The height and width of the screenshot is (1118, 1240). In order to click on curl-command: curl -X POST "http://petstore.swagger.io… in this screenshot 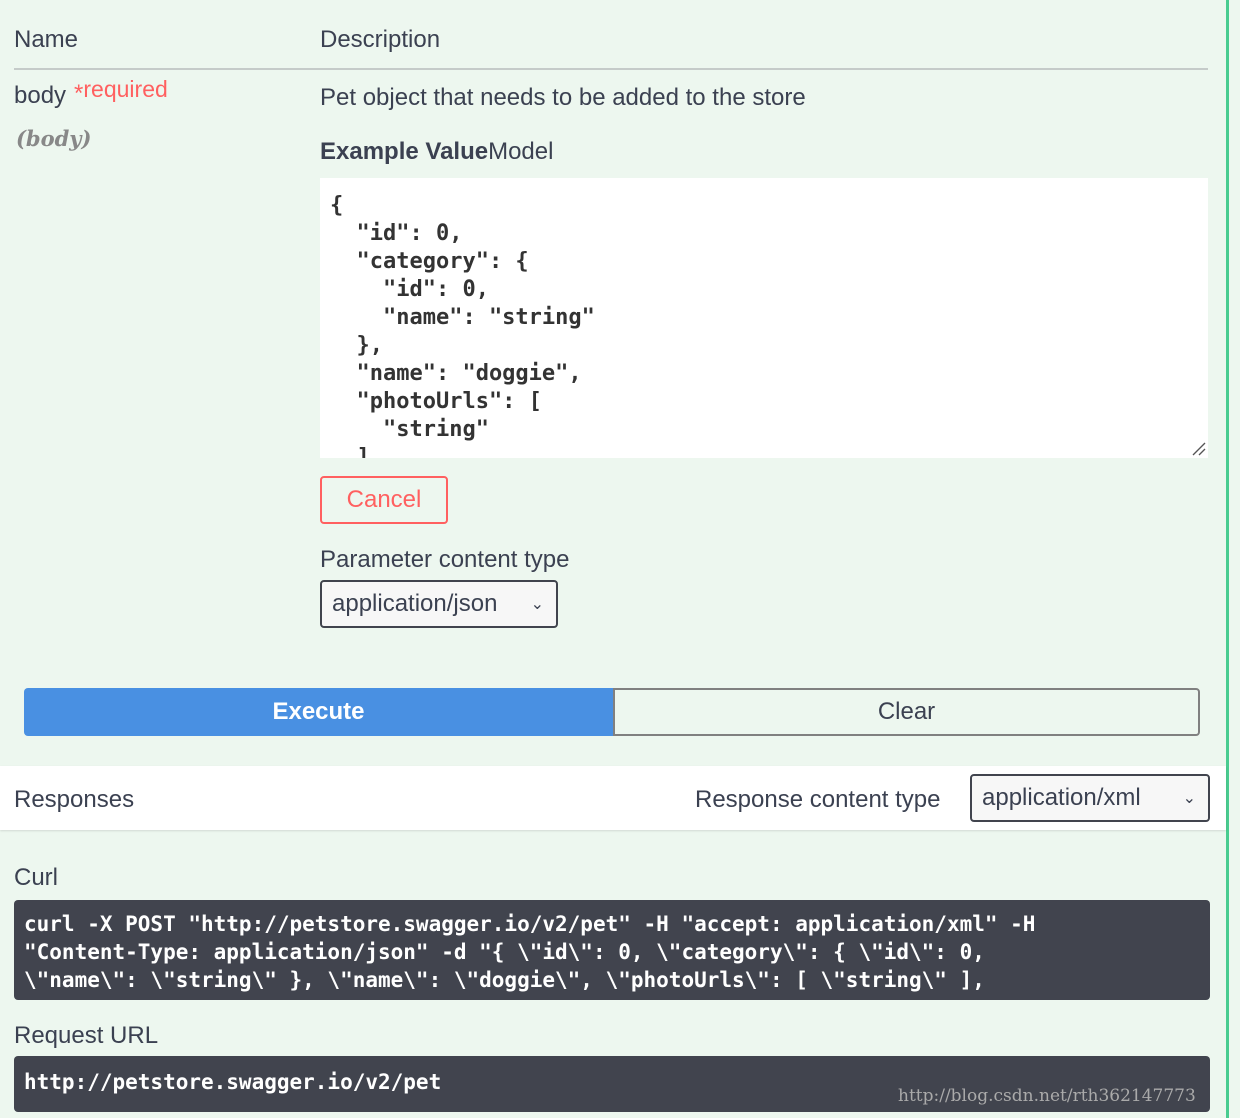, I will do `click(612, 952)`.